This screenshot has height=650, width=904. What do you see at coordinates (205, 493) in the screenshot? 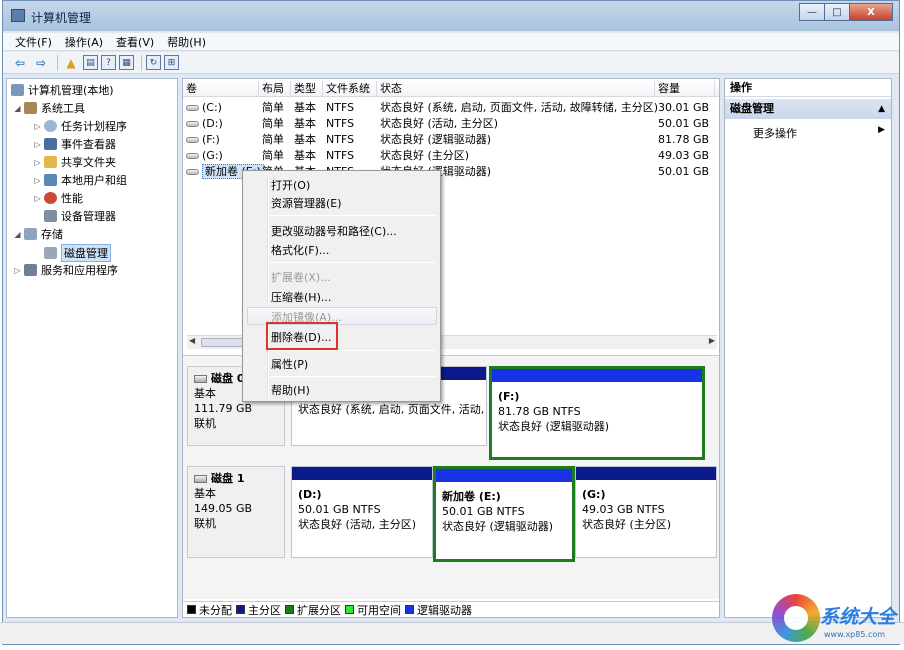
I see `disk-type: 基本` at bounding box center [205, 493].